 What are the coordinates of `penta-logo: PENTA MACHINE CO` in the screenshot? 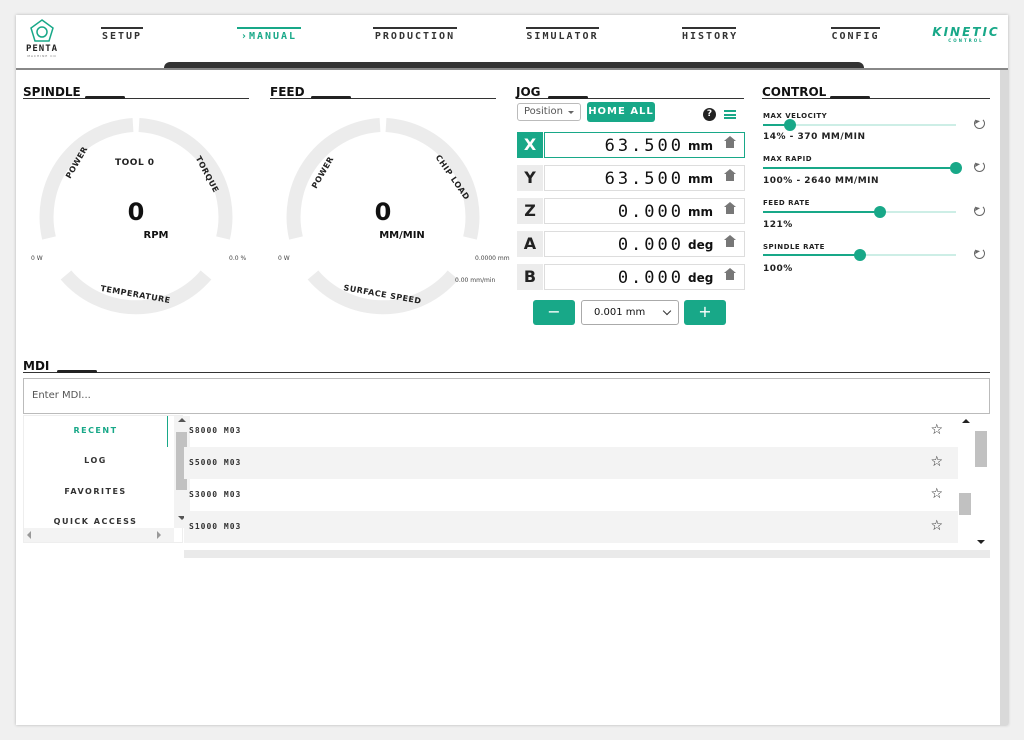 It's located at (42, 42).